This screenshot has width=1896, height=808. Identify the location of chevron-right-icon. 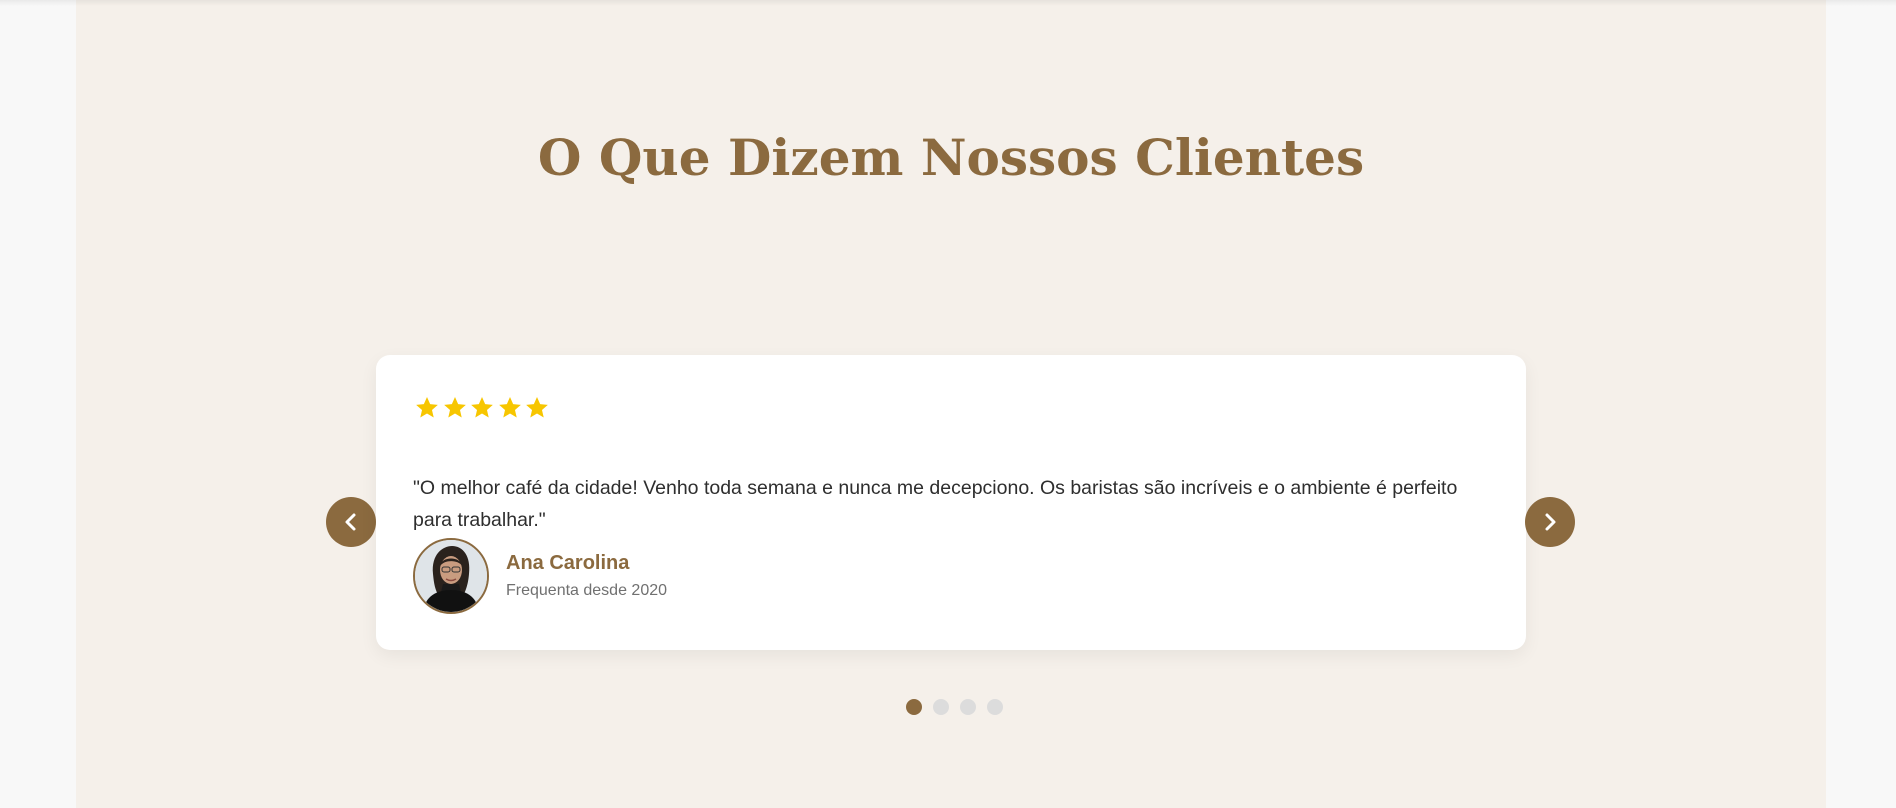
(1550, 522).